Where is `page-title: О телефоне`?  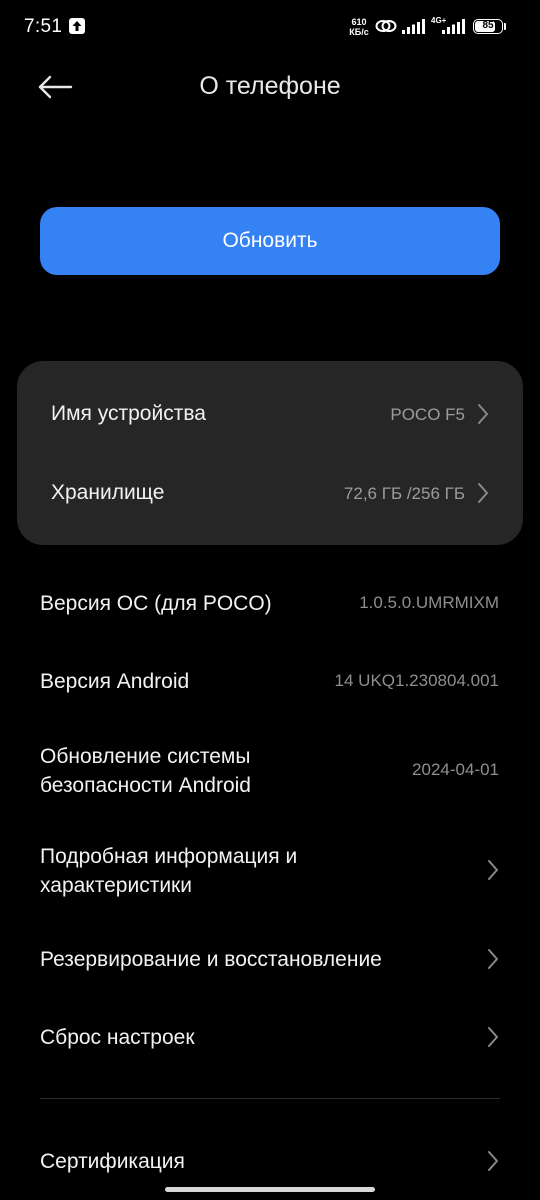
page-title: О телефоне is located at coordinates (270, 86).